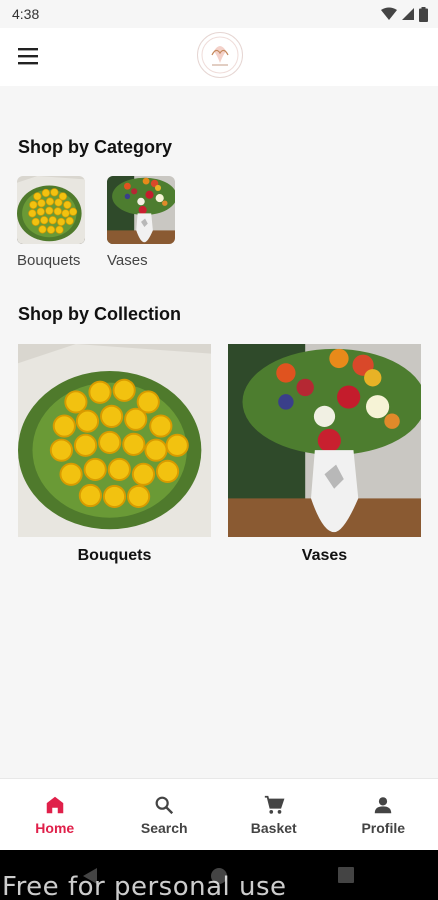  I want to click on category-label: Vases, so click(127, 260).